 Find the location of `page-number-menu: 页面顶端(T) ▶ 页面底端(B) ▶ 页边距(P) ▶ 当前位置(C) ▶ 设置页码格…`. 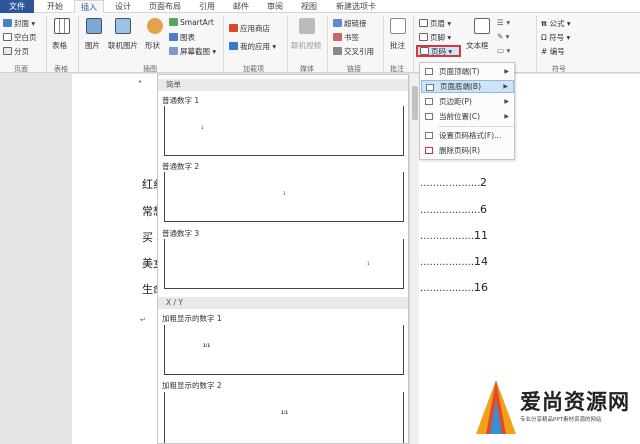

page-number-menu: 页面顶端(T) ▶ 页面底端(B) ▶ 页边距(P) ▶ 当前位置(C) ▶ 设置页码格… is located at coordinates (467, 111).